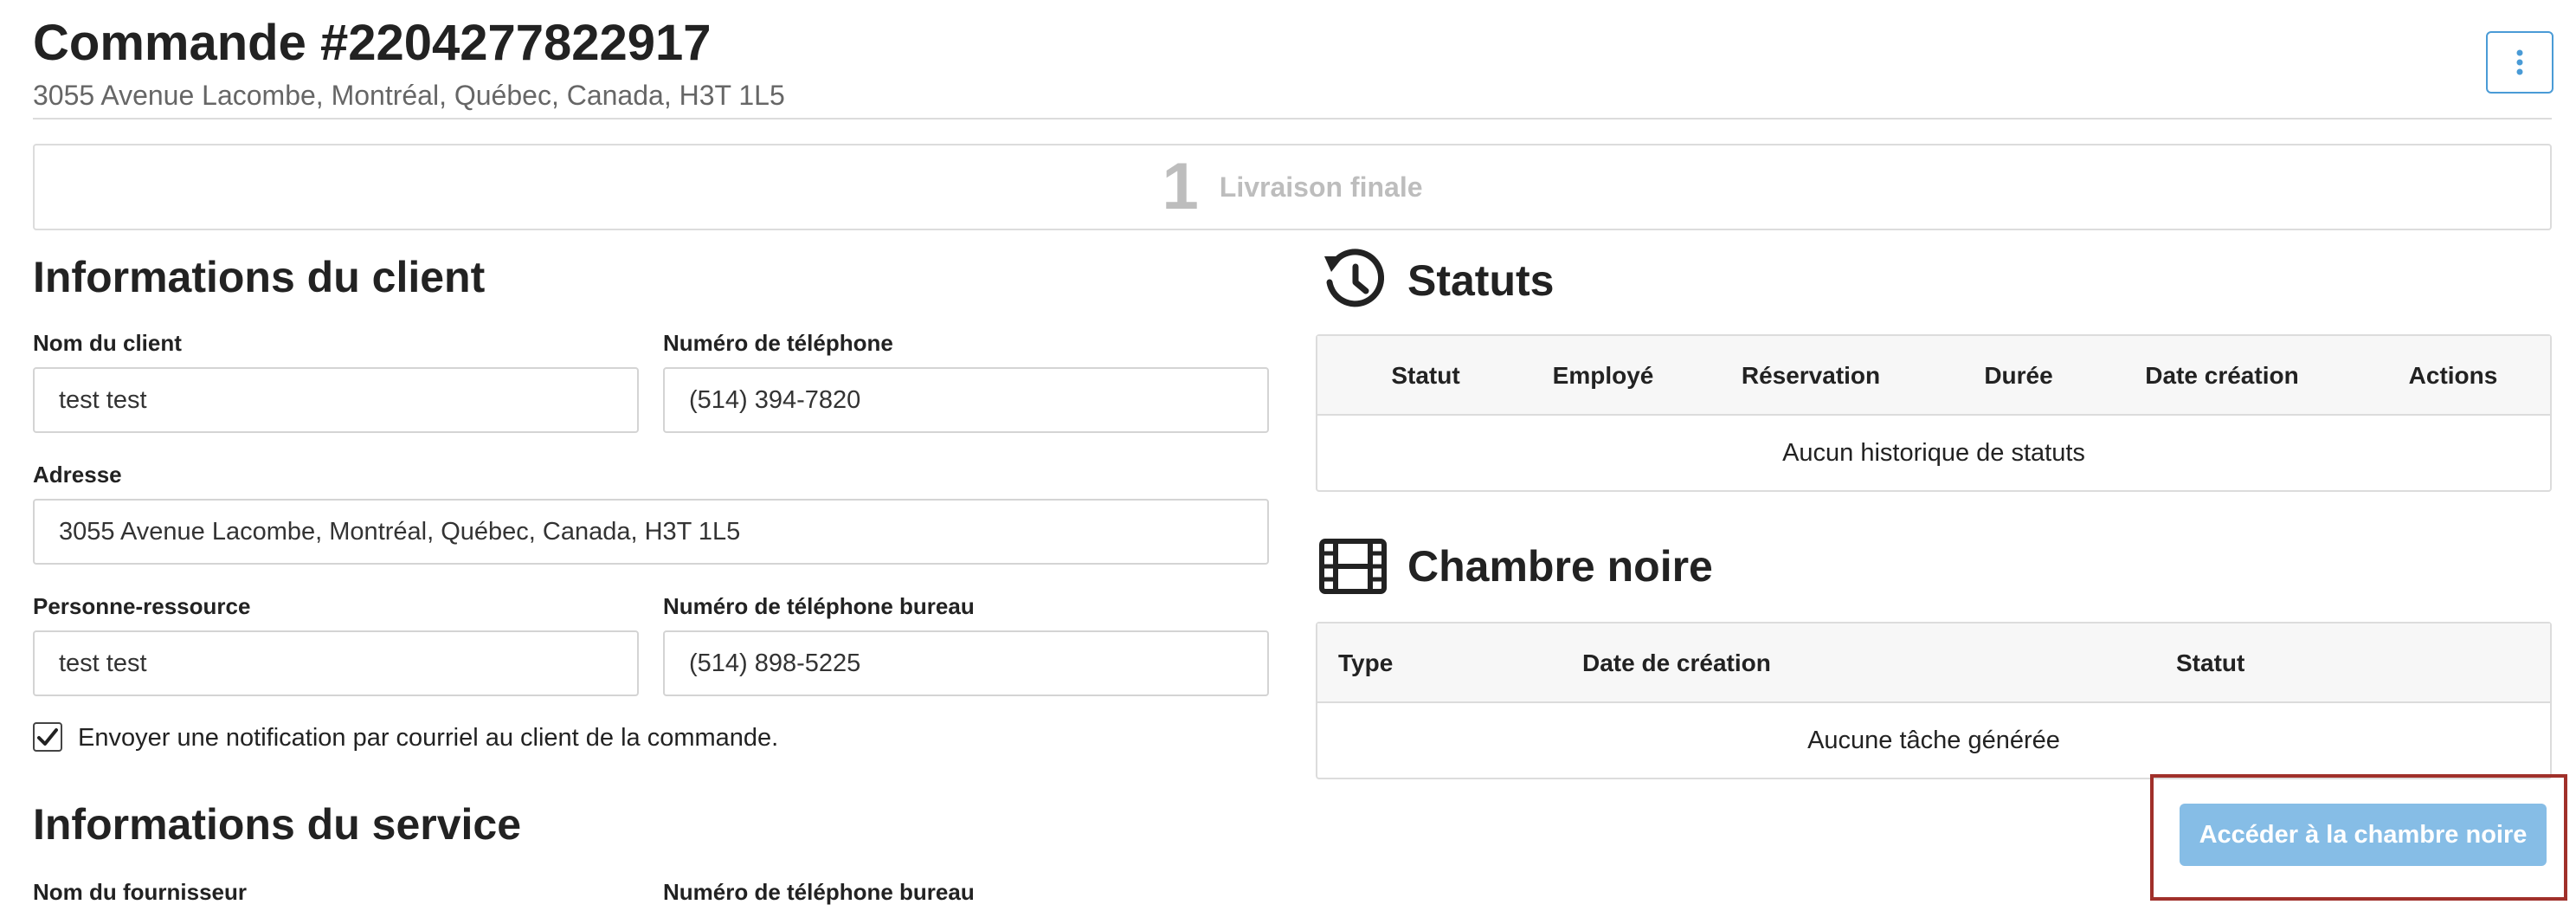 This screenshot has height=911, width=2576. Describe the element at coordinates (2210, 663) in the screenshot. I see `chambre-col-statut: Statut` at that location.